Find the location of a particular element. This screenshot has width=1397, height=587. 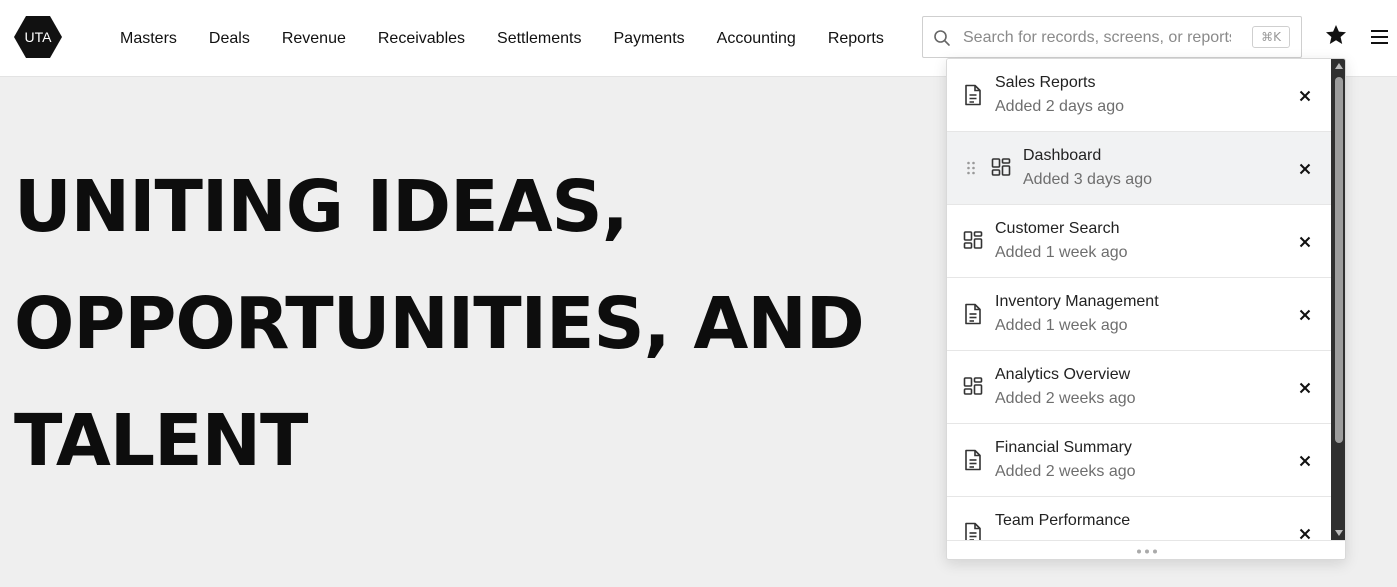

favorite-added: Added 2 days ago is located at coordinates (1059, 106).